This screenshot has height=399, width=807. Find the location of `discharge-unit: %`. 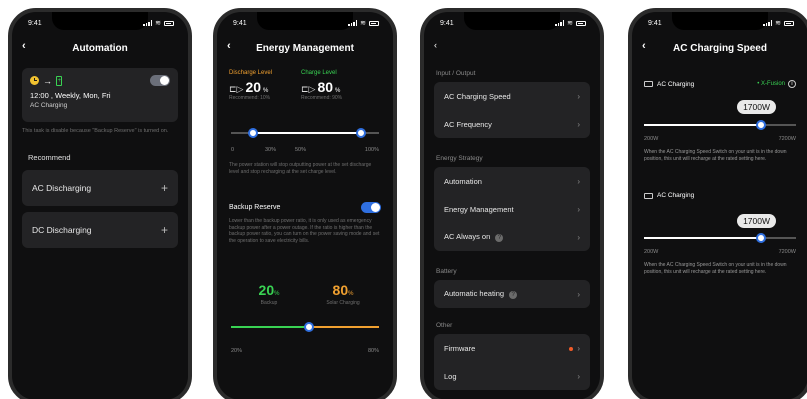

discharge-unit: % is located at coordinates (266, 91).